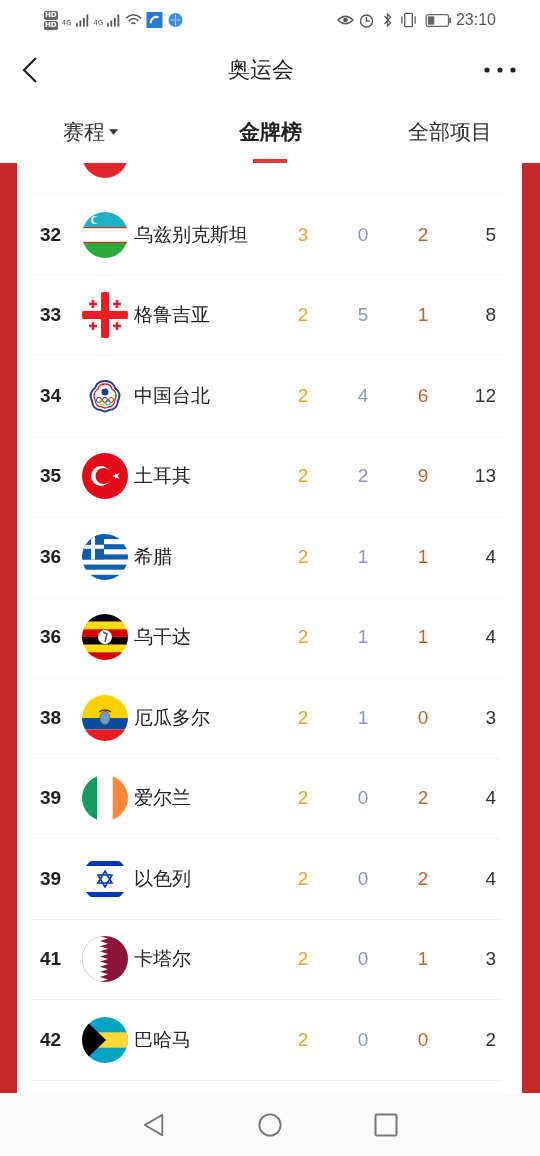  What do you see at coordinates (408, 20) in the screenshot?
I see `vibrate-icon` at bounding box center [408, 20].